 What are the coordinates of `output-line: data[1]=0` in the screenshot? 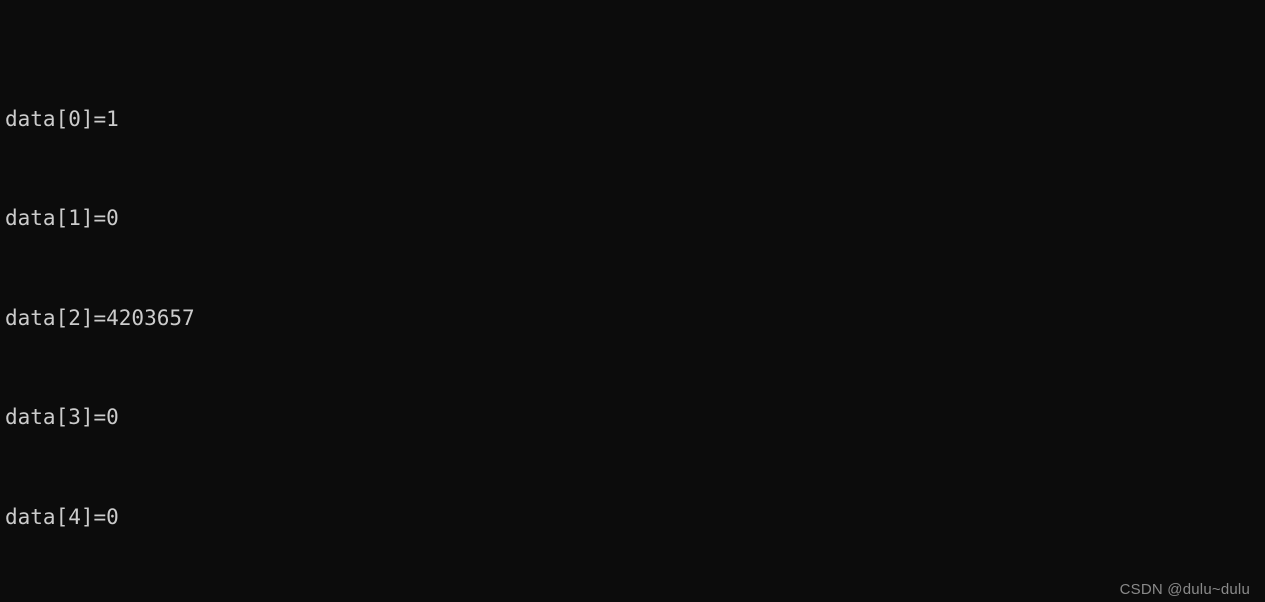 It's located at (62, 218).